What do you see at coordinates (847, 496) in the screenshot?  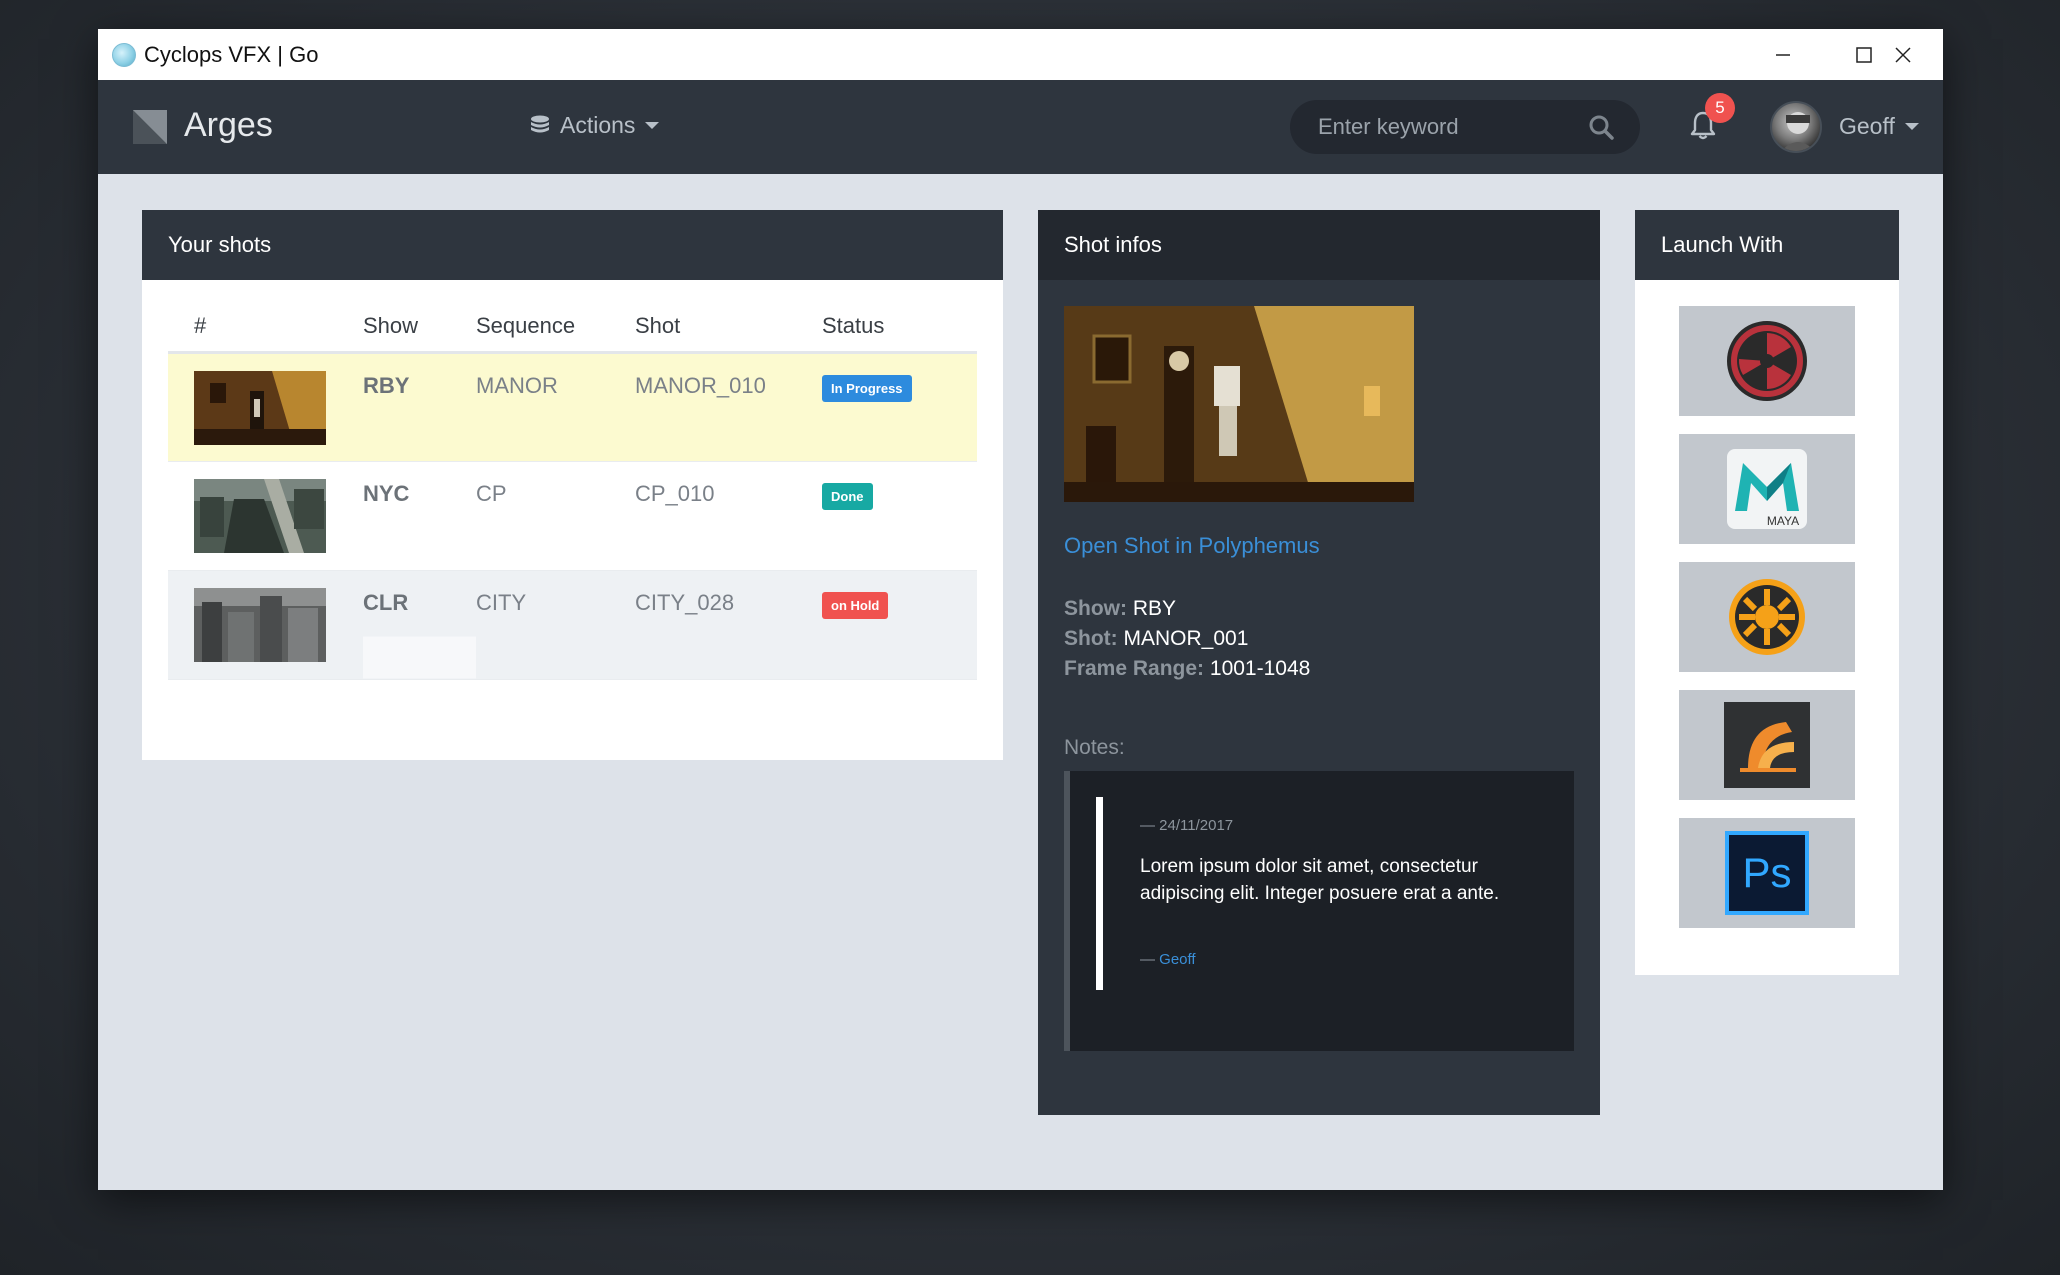 I see `status-badge: Done` at bounding box center [847, 496].